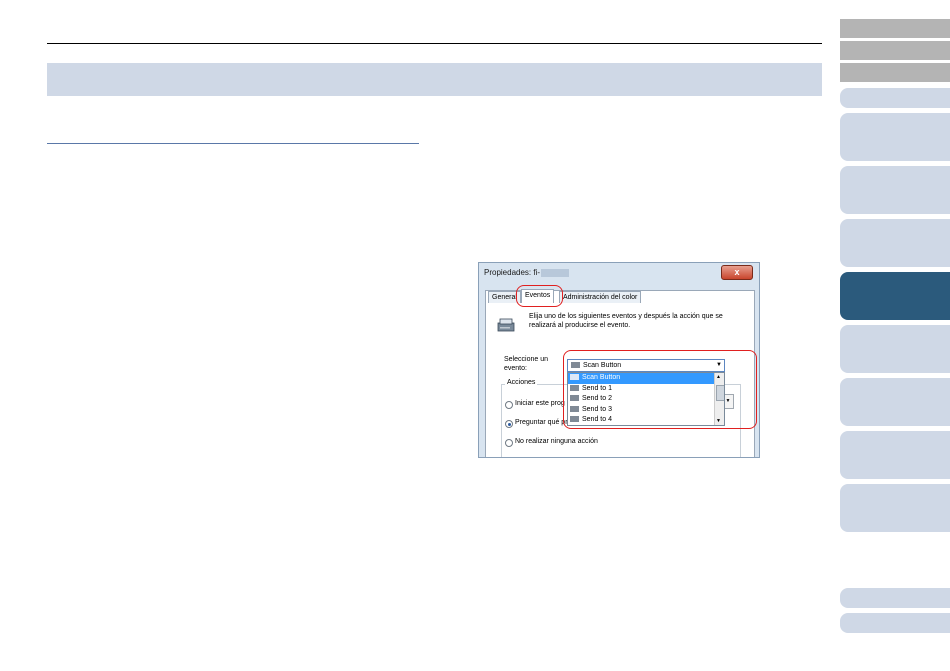 The height and width of the screenshot is (671, 950). Describe the element at coordinates (895, 50) in the screenshot. I see `side-tab-contents` at that location.